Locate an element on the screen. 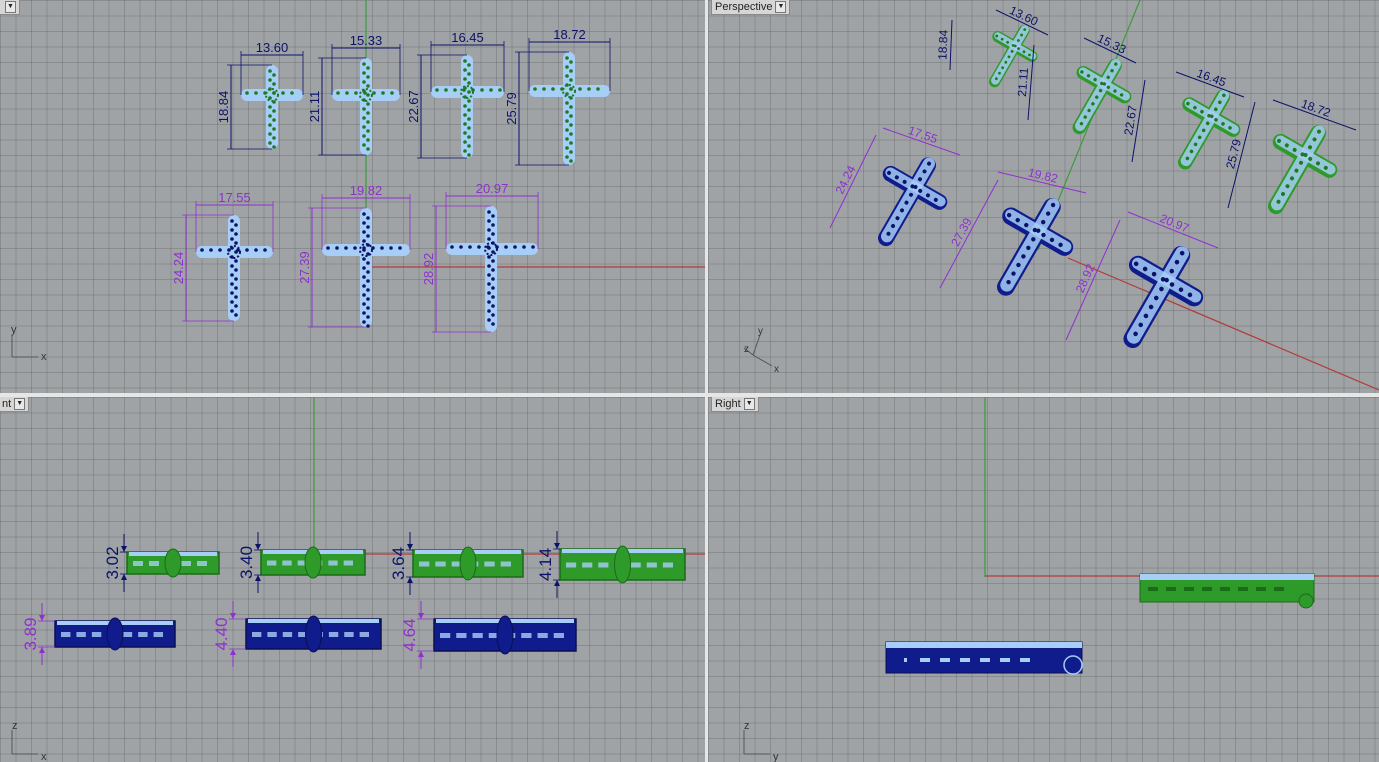 This screenshot has height=762, width=1379. top-viewport-tab: ▼ is located at coordinates (10, 7).